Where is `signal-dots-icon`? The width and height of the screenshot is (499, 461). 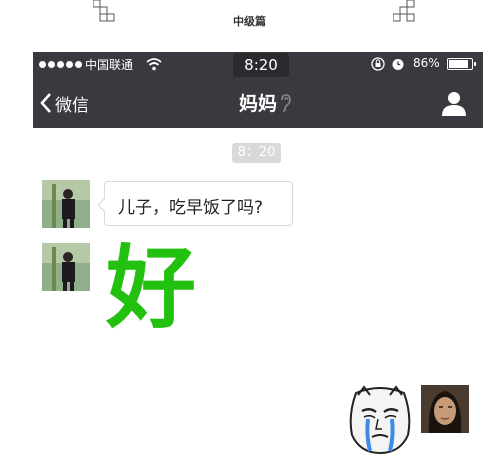
signal-dots-icon is located at coordinates (60, 64).